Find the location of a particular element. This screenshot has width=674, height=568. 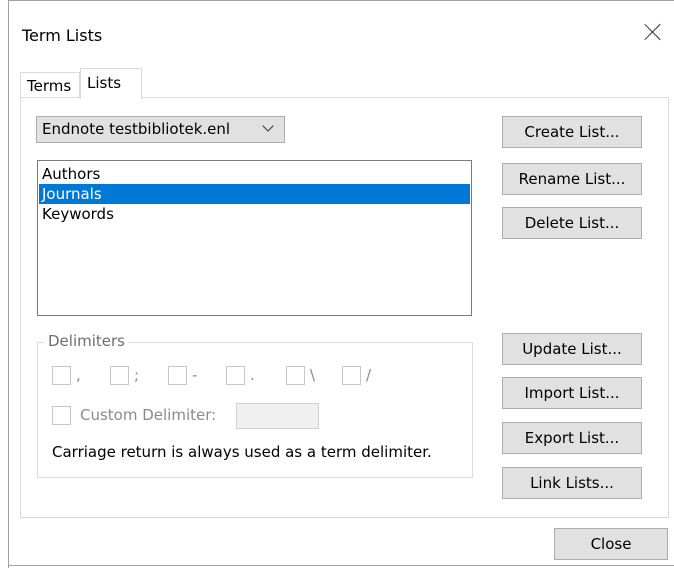

tab-lists-label: Lists is located at coordinates (104, 83).